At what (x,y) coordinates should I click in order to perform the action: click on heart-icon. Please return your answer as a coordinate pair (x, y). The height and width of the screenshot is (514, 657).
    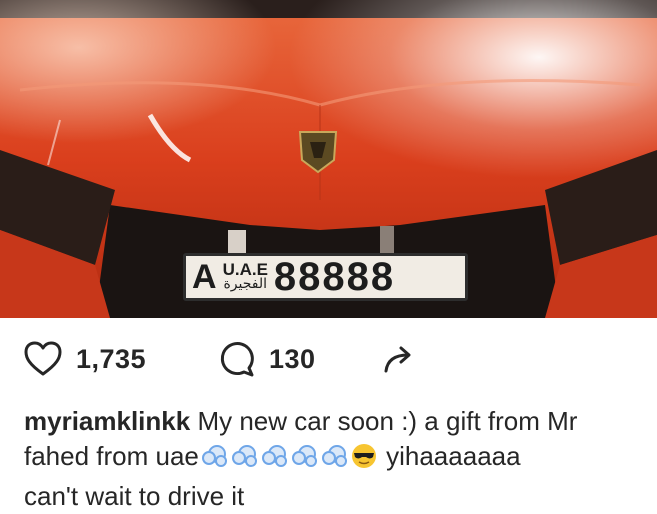
    Looking at the image, I should click on (43, 358).